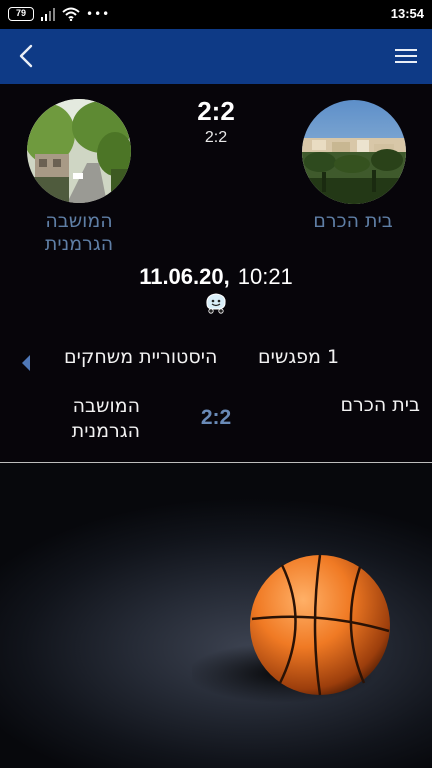  I want to click on status-icons: 79 •••, so click(59, 14).